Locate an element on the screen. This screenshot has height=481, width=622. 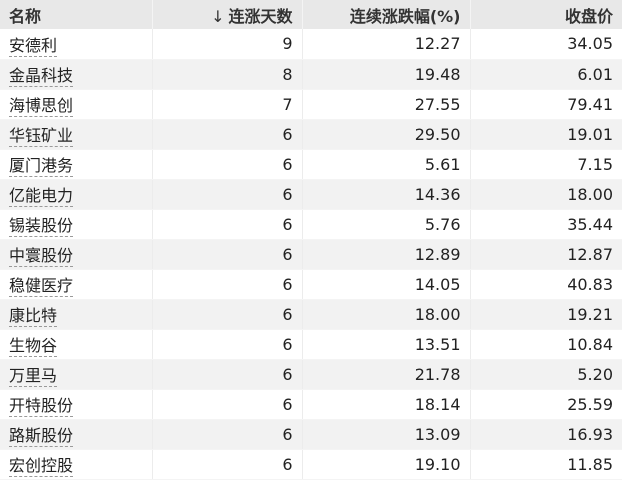
table-row: 开特股份 6 18.14 25.59 is located at coordinates (311, 404).